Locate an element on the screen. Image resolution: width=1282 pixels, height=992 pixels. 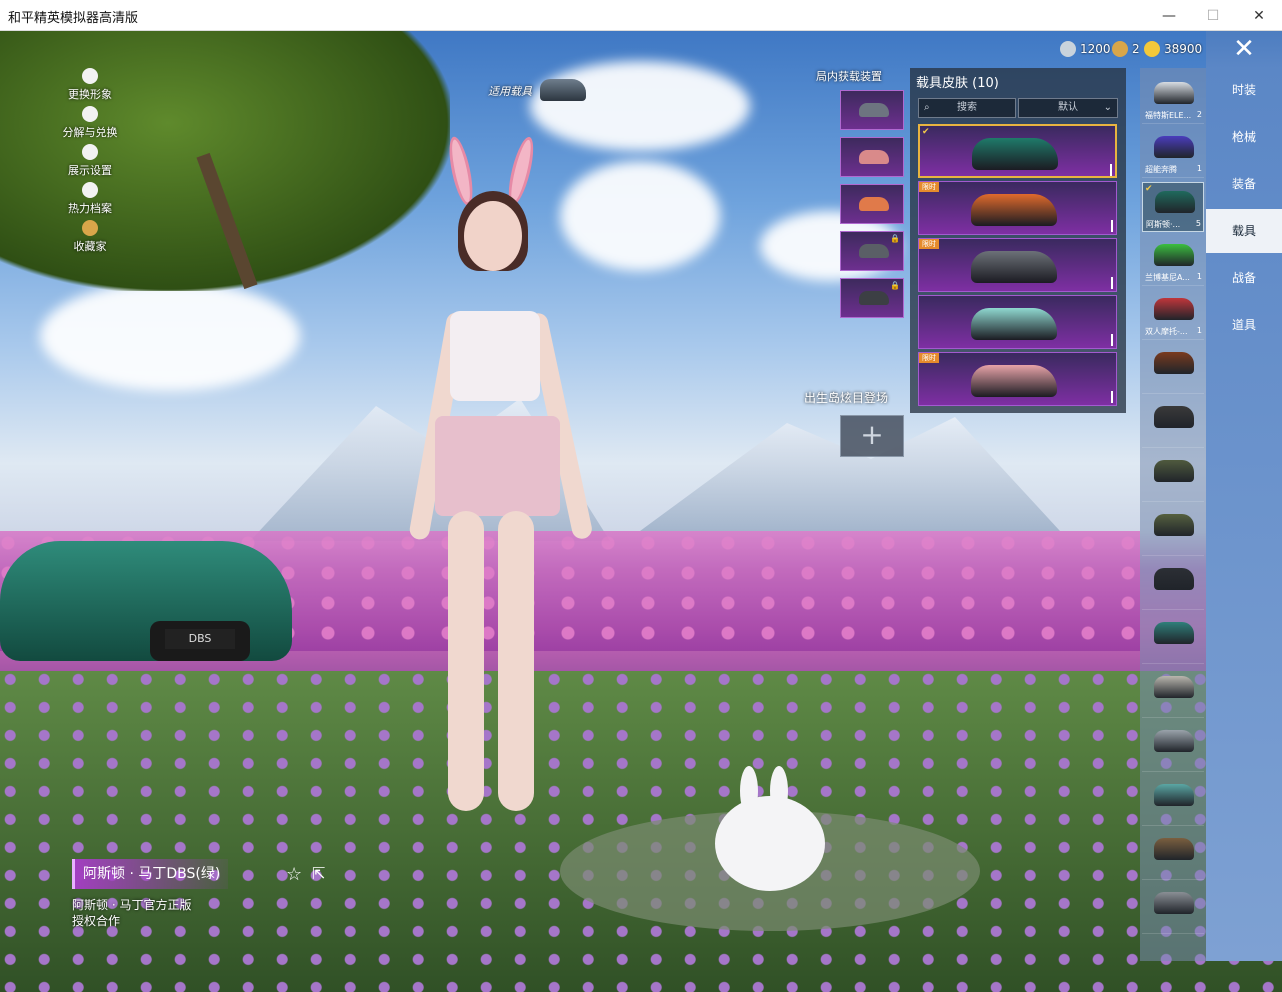
vehicle-skin-count: 2 is located at coordinates (1199, 114).